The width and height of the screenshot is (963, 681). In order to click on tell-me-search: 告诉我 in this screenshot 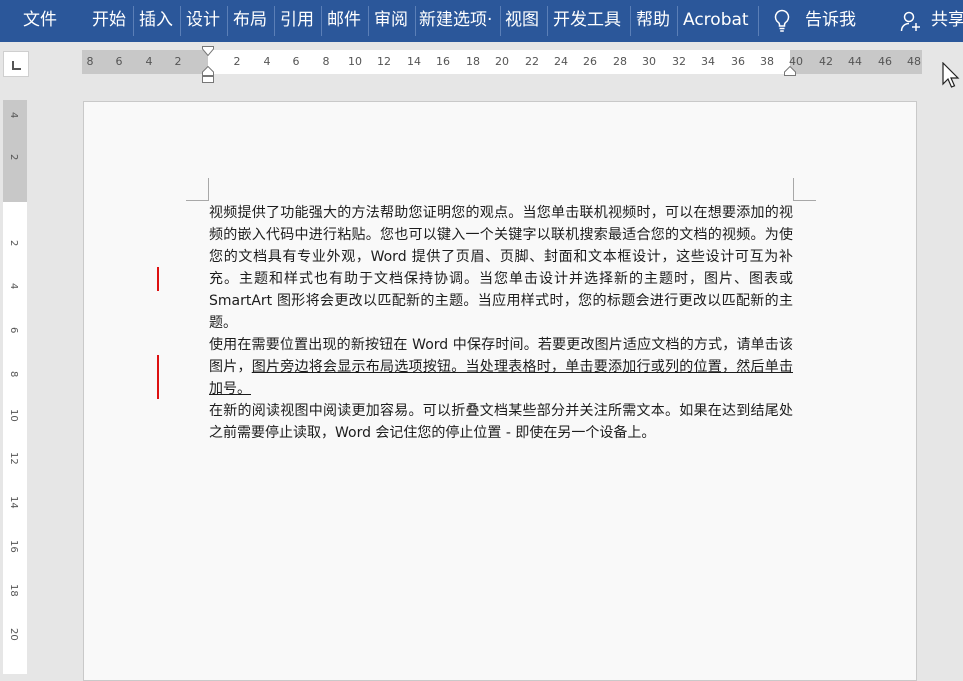, I will do `click(830, 21)`.